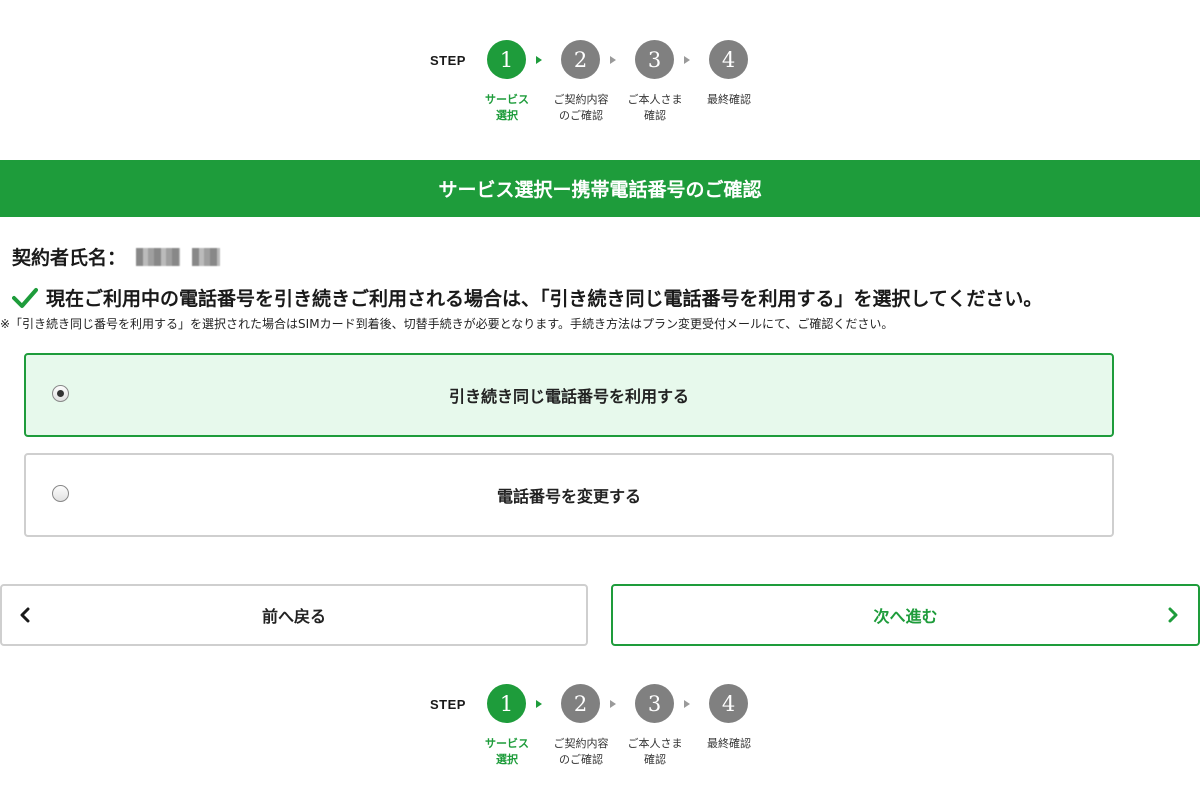 Image resolution: width=1200 pixels, height=797 pixels. What do you see at coordinates (1172, 615) in the screenshot?
I see `chevron-right-icon` at bounding box center [1172, 615].